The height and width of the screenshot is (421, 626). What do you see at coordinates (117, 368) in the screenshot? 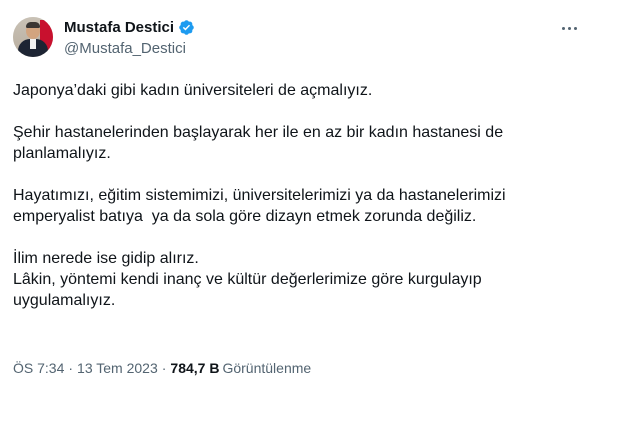
I see `tweet-date: 13 Tem 2023` at bounding box center [117, 368].